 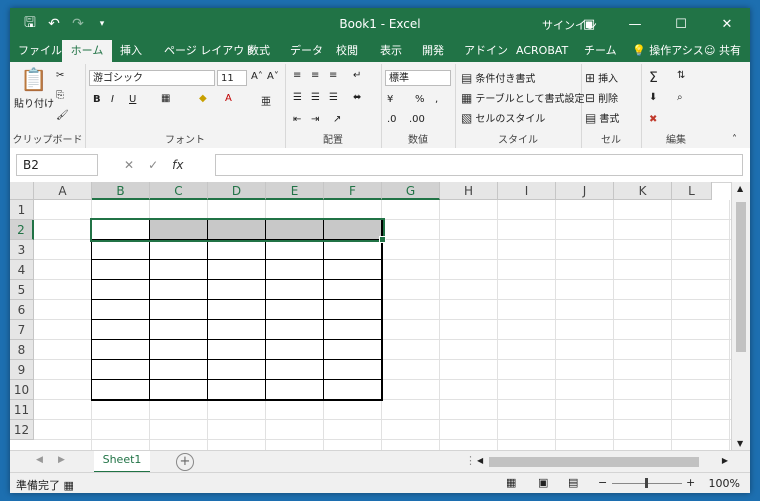 I want to click on format-as-table-button: ▦ テーブルとして書式設定, so click(x=522, y=98).